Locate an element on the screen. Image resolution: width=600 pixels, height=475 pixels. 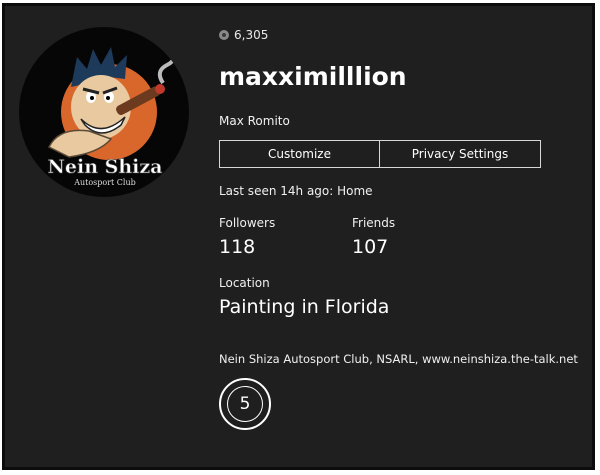
gamertag: maxximilllion is located at coordinates (313, 76).